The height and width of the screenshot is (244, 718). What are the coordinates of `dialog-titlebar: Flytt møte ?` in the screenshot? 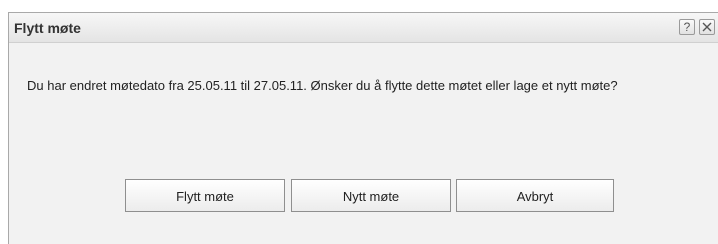 It's located at (363, 28).